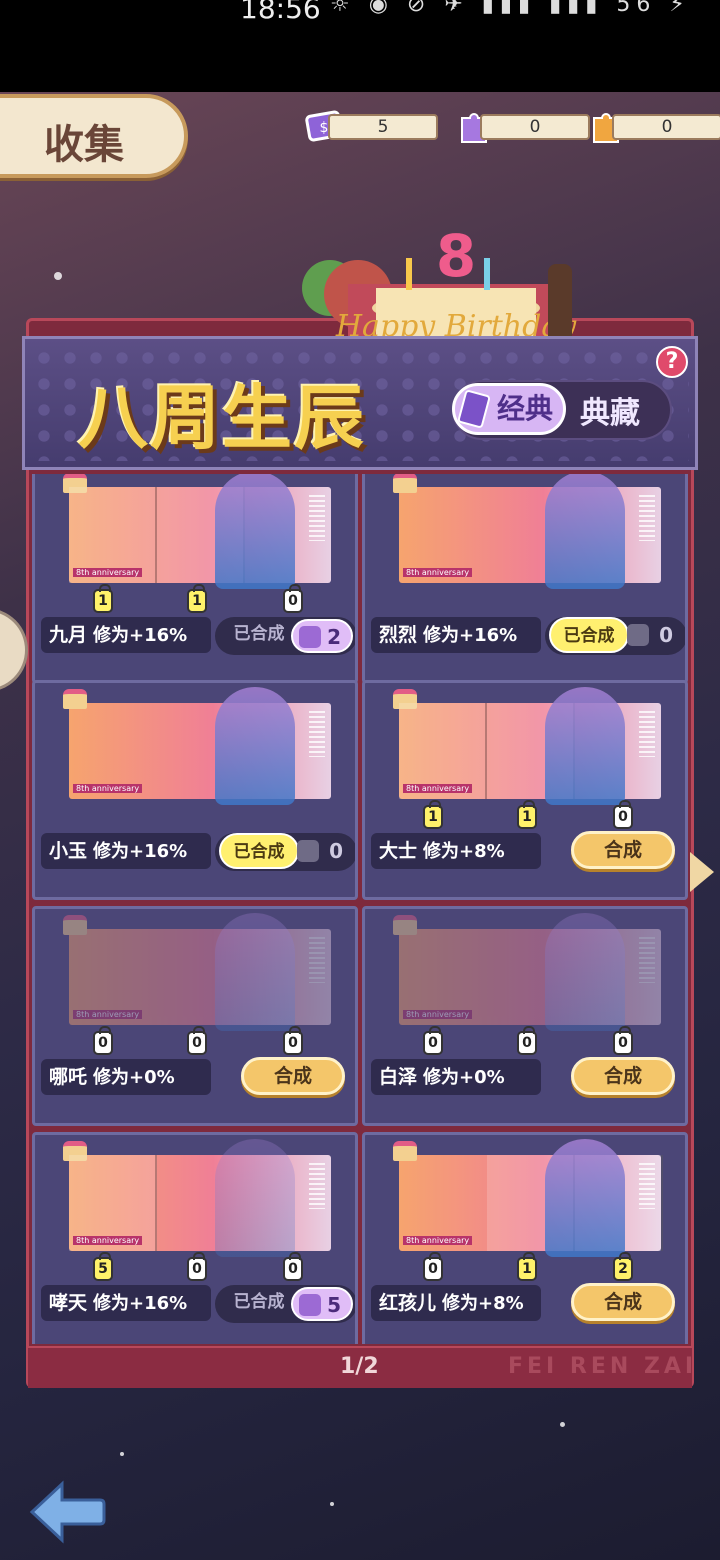  I want to click on character-name: 红孩儿, so click(408, 1303).